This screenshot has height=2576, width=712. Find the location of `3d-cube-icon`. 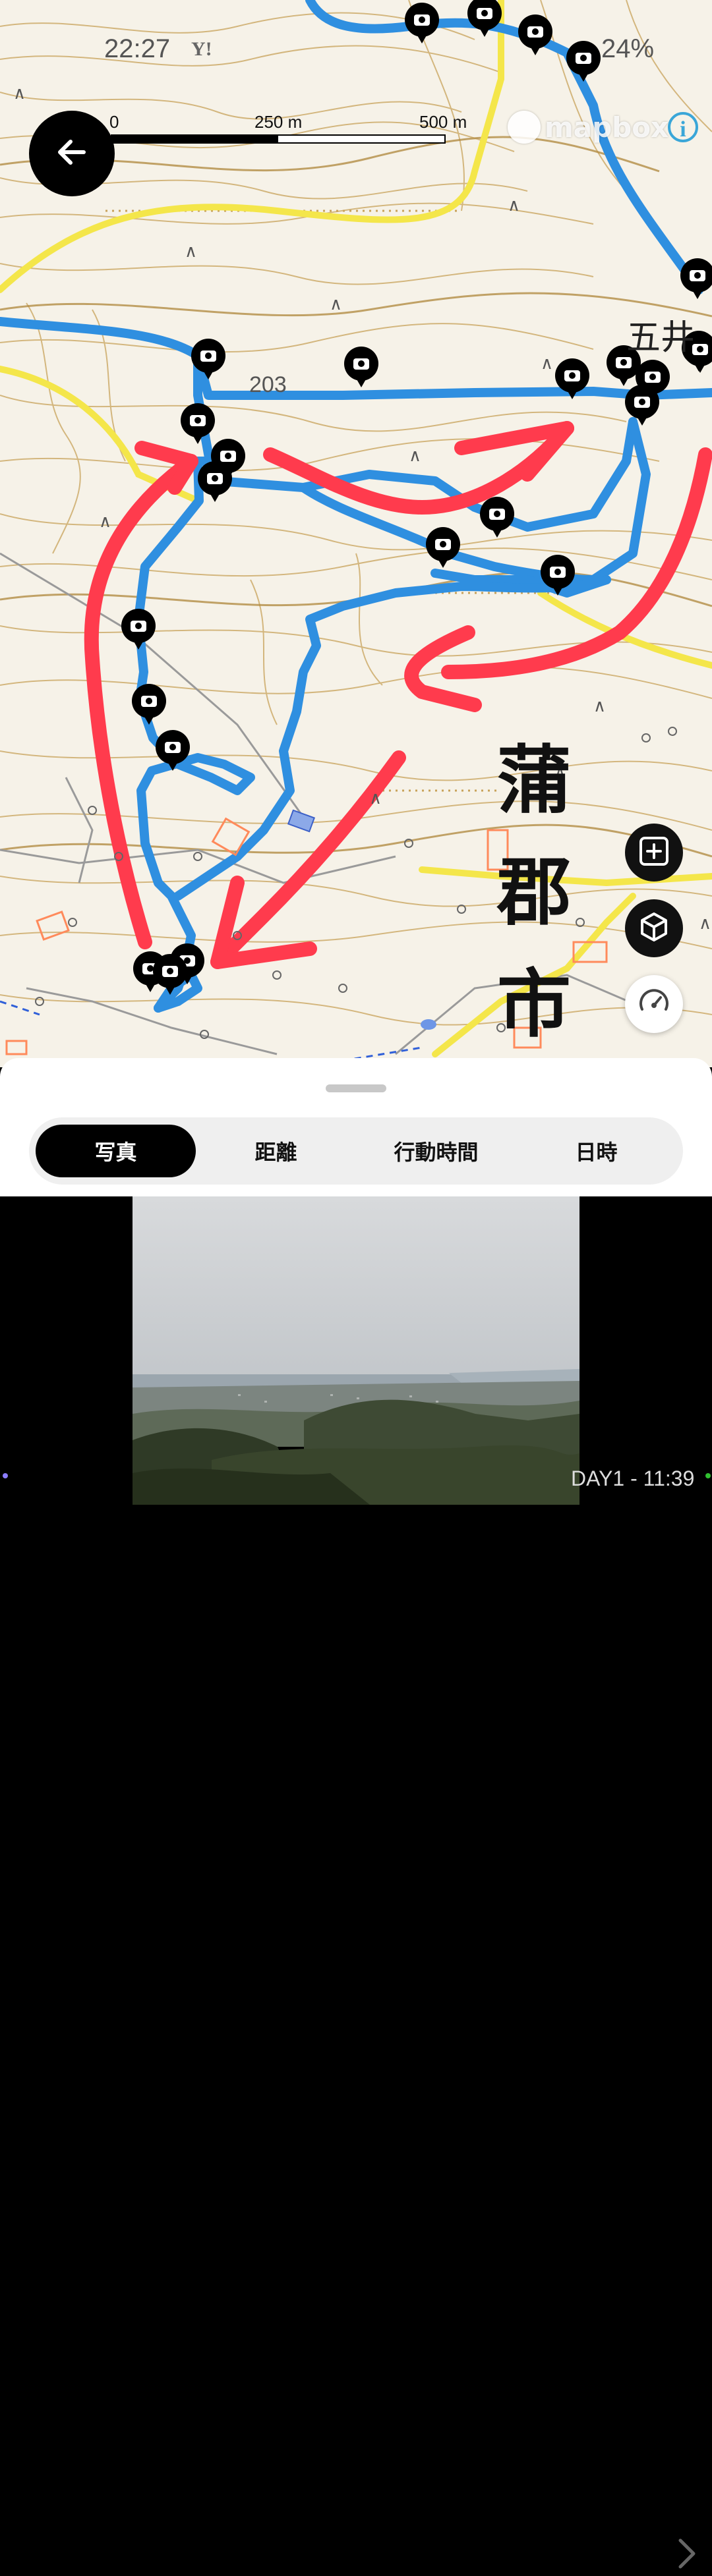

3d-cube-icon is located at coordinates (654, 928).